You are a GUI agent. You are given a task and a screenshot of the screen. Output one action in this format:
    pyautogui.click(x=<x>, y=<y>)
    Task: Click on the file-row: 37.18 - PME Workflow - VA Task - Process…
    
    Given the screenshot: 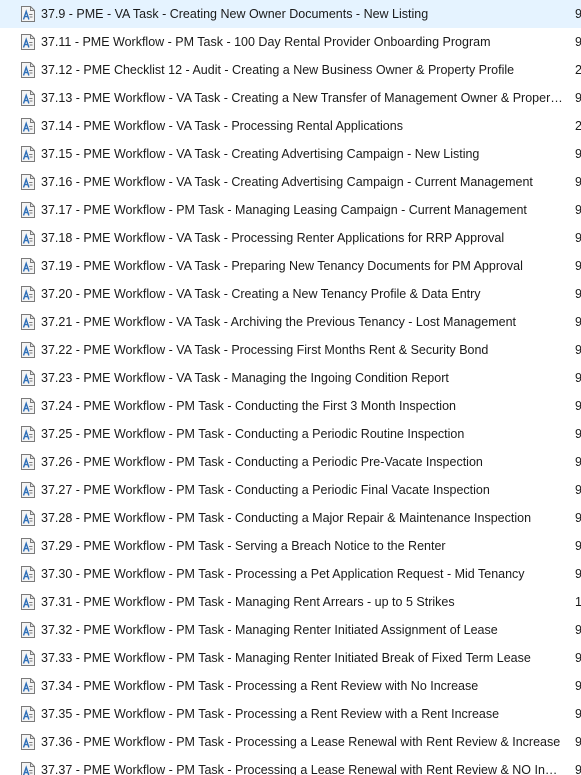 What is the action you would take?
    pyautogui.click(x=290, y=238)
    